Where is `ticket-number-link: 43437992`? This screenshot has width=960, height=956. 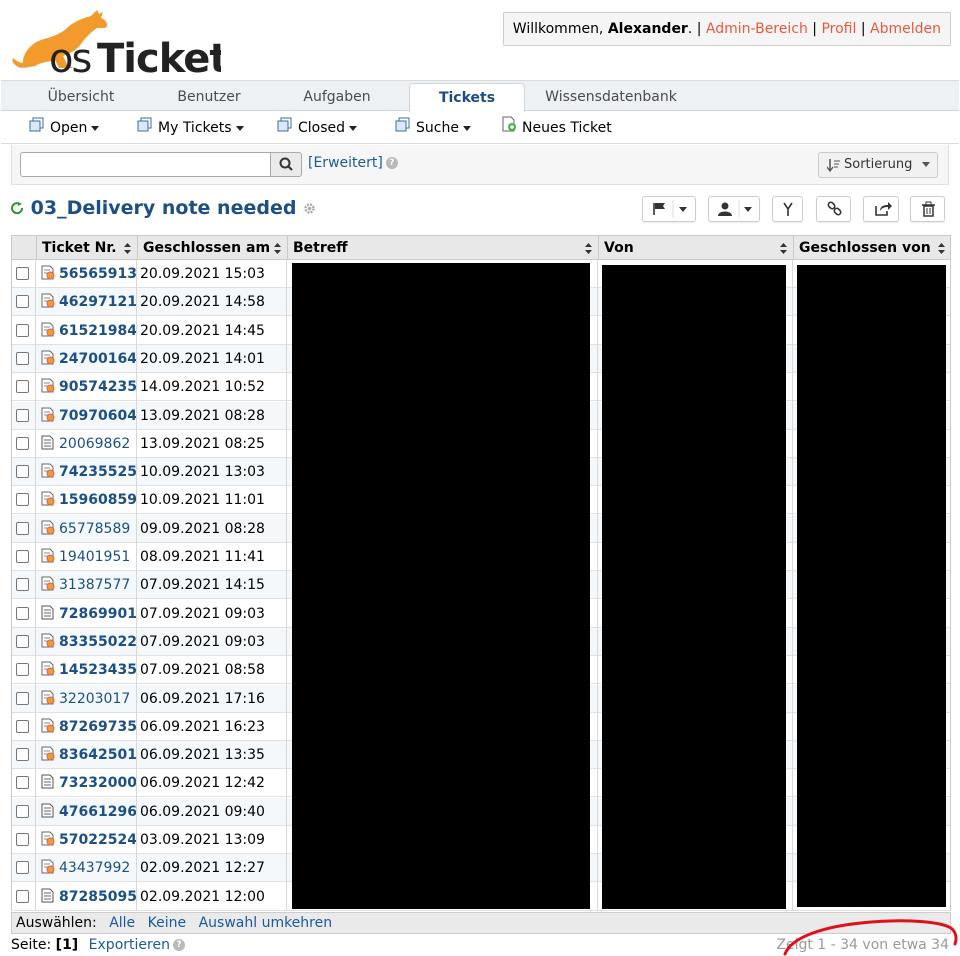
ticket-number-link: 43437992 is located at coordinates (94, 868).